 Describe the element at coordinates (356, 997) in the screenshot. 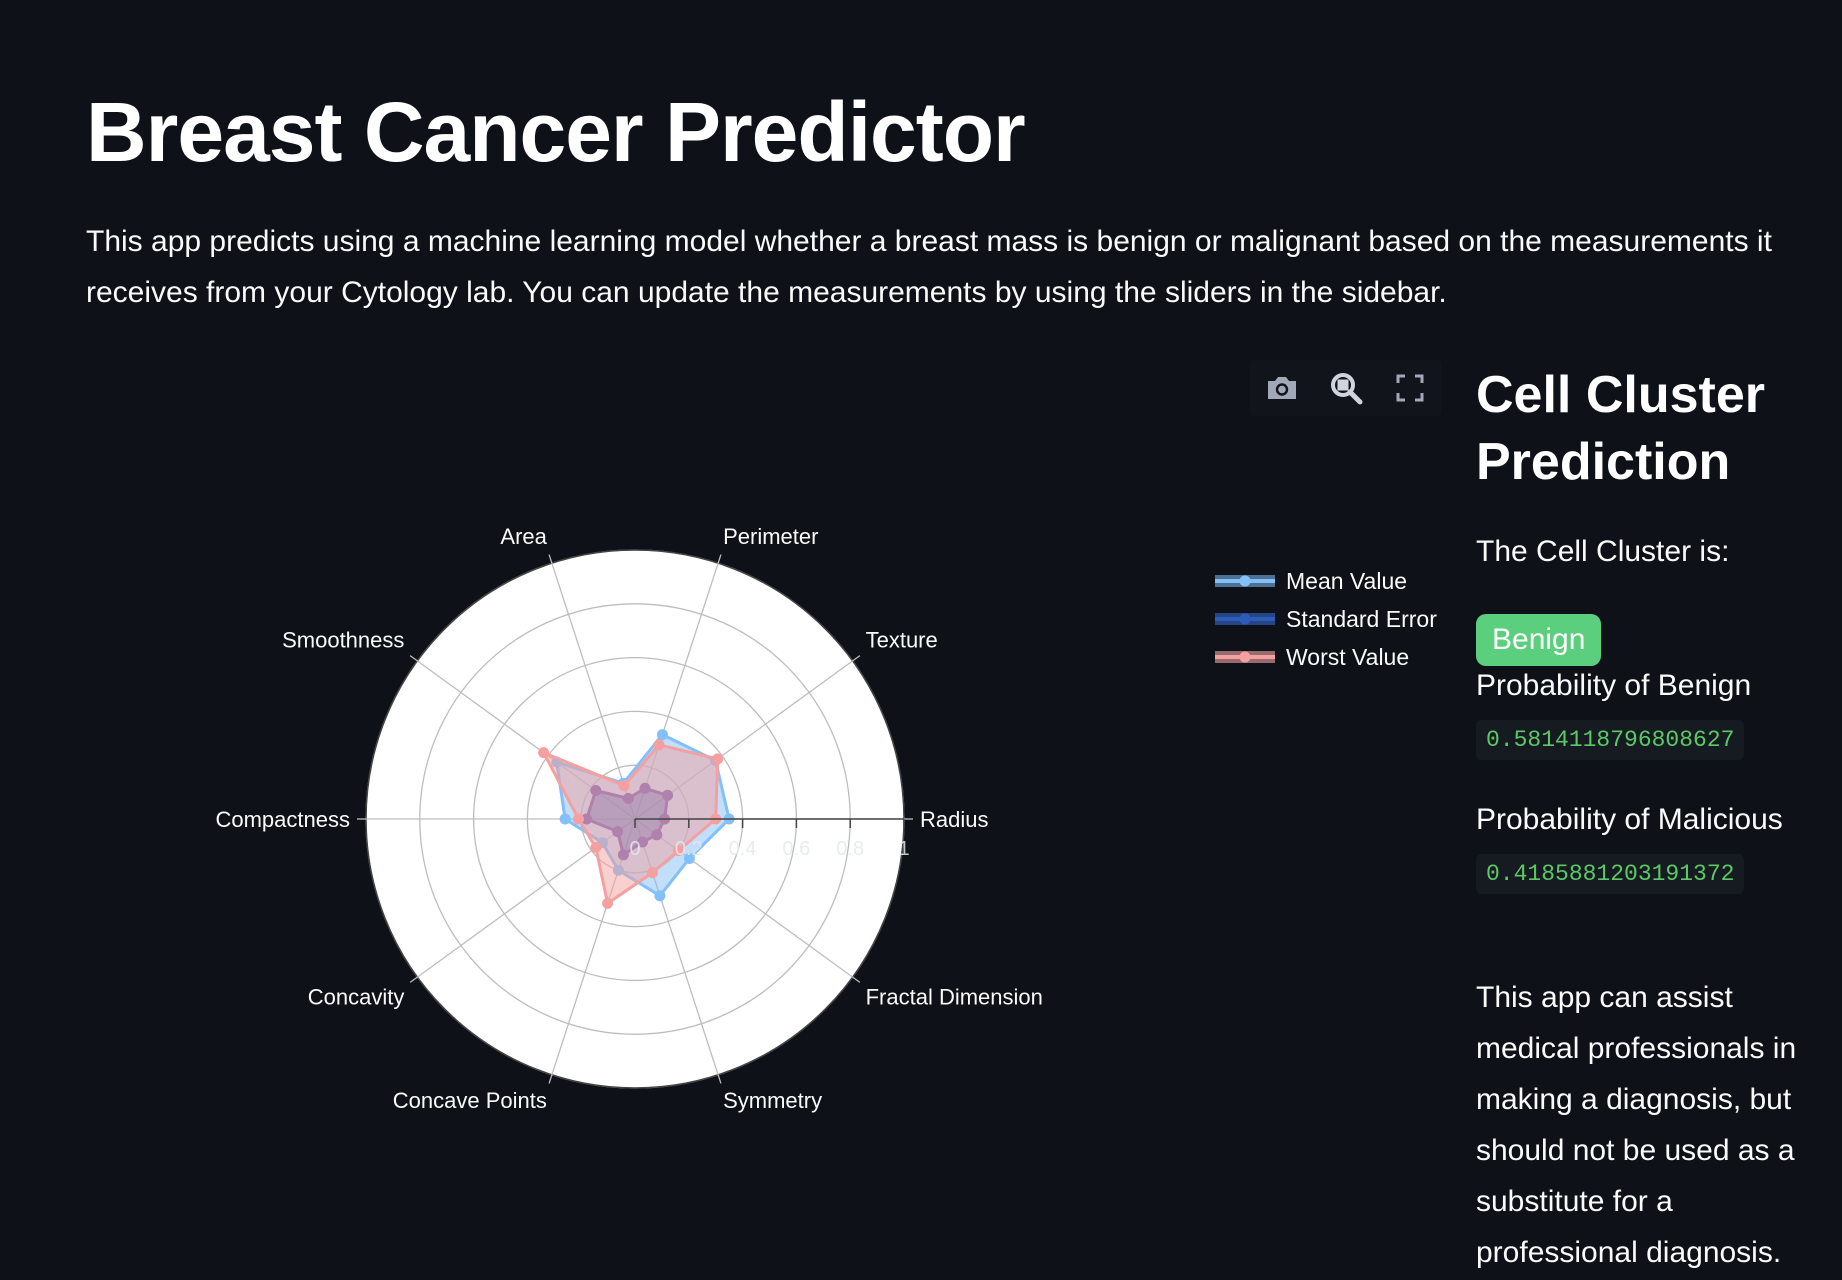

I see `category-label: Concavity` at that location.